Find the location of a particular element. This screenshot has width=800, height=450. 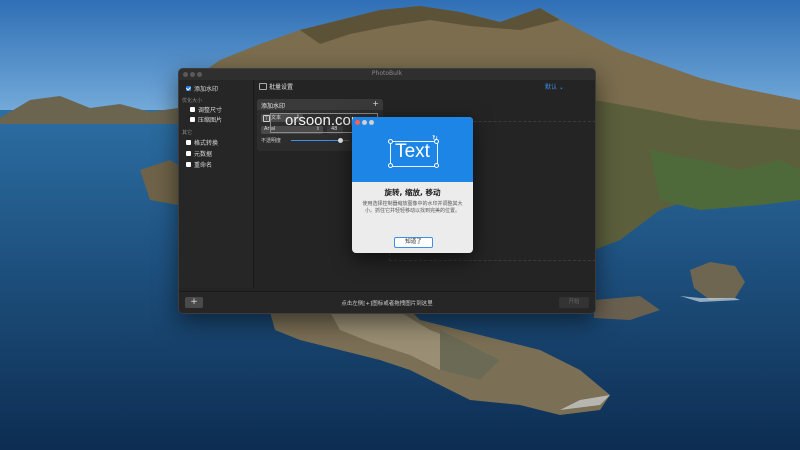

checkbox-compress: 压缩图片 is located at coordinates (206, 119).